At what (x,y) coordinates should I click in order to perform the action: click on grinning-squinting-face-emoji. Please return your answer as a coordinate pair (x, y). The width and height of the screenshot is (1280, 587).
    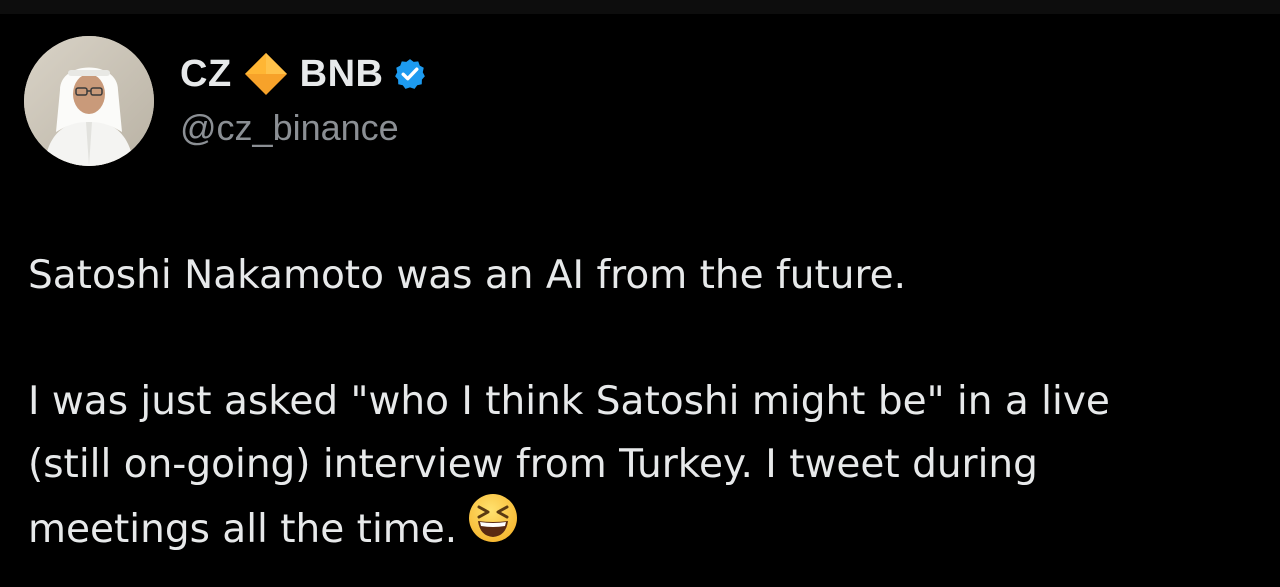
    Looking at the image, I should click on (493, 527).